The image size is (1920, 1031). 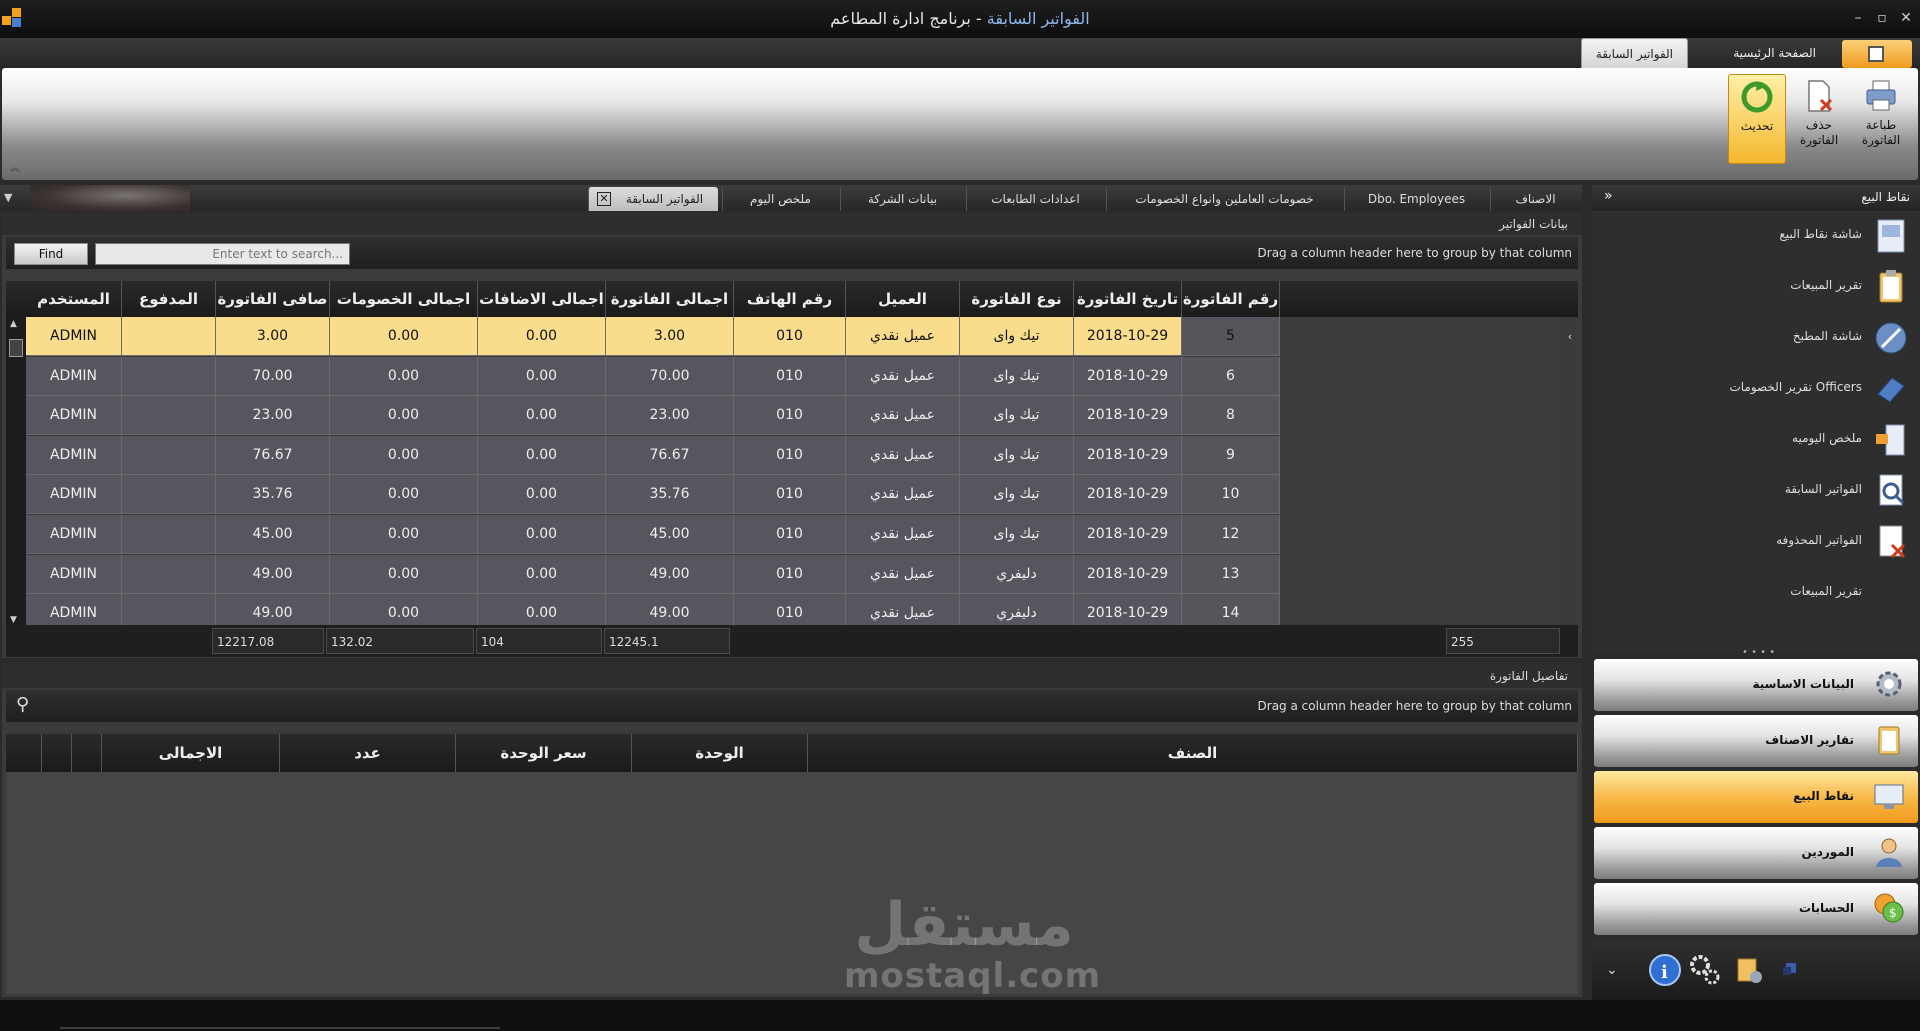 I want to click on tab-home: الصفحة الرئيسية, so click(x=1774, y=53).